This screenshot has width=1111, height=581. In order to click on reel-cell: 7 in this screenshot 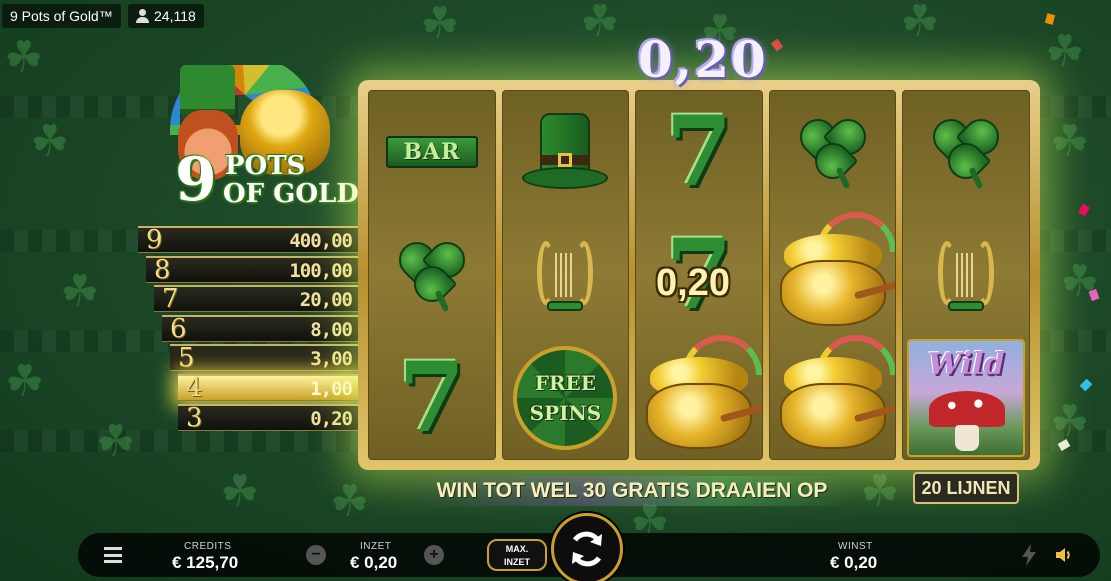, I will do `click(699, 152)`.